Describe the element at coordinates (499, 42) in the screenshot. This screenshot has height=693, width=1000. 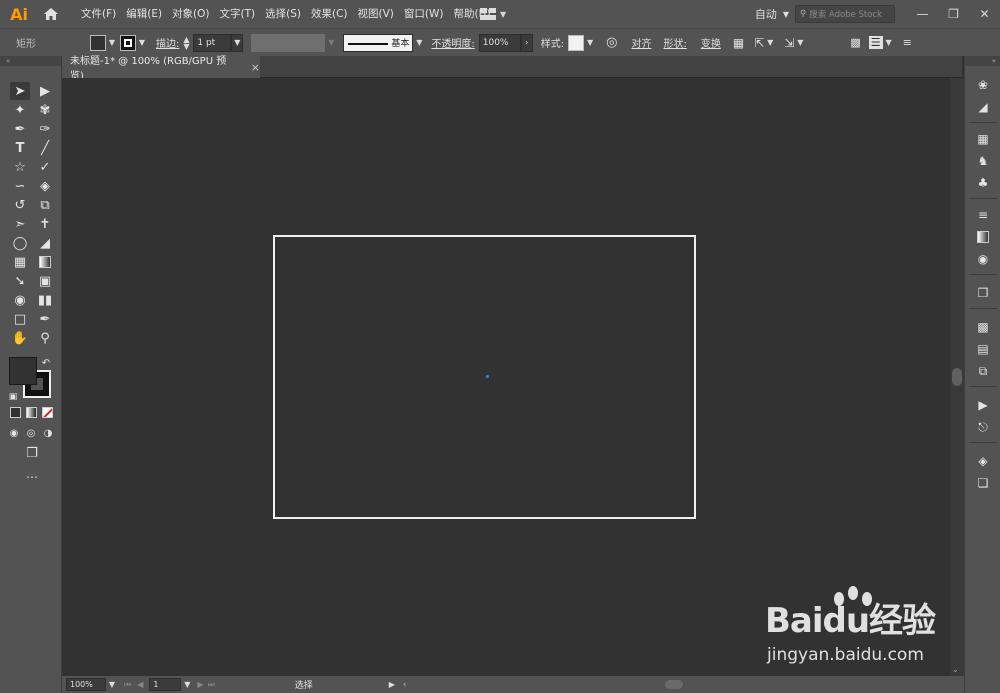
I see `opacity-field: 100%` at that location.